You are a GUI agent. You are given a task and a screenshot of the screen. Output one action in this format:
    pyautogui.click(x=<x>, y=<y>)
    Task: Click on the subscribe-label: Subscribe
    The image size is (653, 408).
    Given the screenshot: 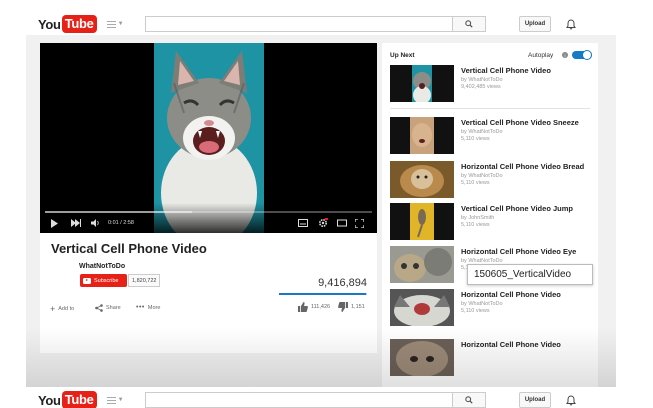 What is the action you would take?
    pyautogui.click(x=106, y=280)
    